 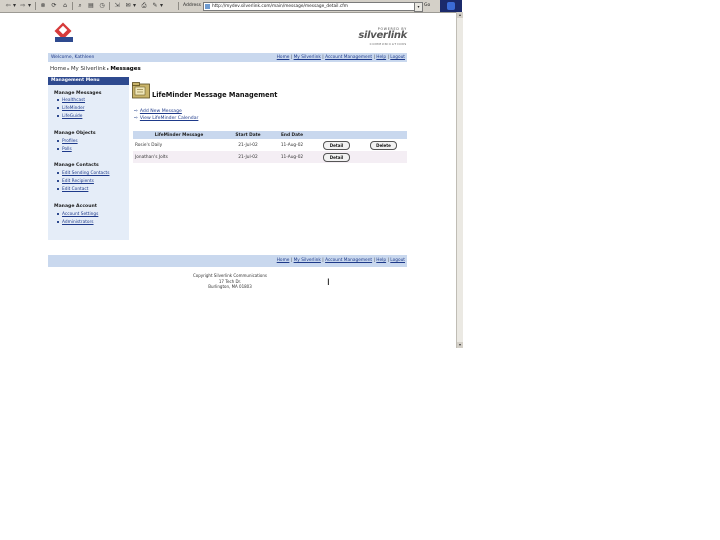 I want to click on column-header-end: End Date, so click(x=292, y=135).